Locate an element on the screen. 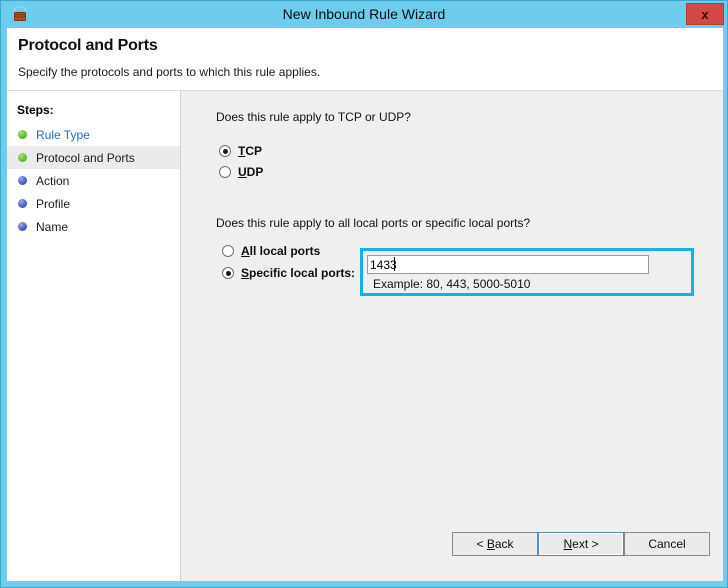 The image size is (728, 588). sidebar-item-label: Profile is located at coordinates (53, 203).